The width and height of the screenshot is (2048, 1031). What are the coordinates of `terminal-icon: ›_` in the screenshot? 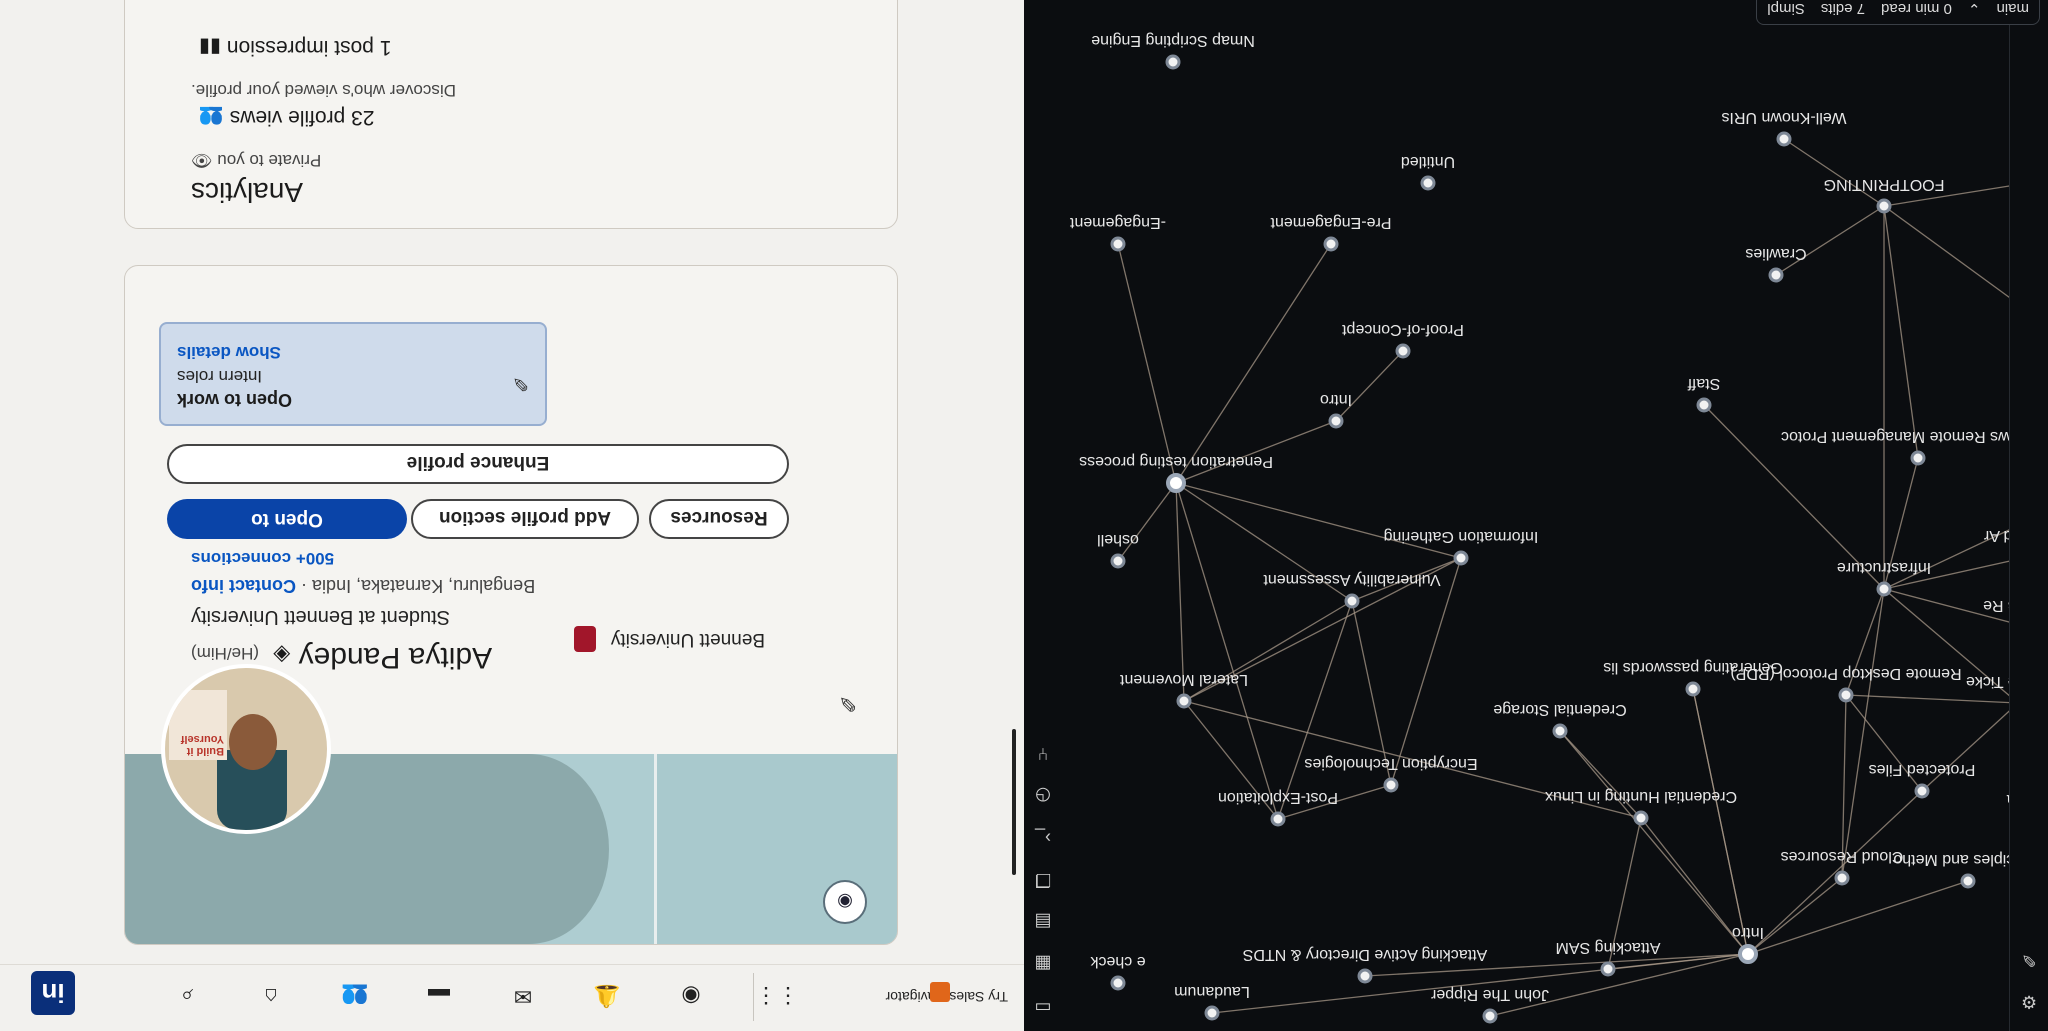 It's located at (1043, 838).